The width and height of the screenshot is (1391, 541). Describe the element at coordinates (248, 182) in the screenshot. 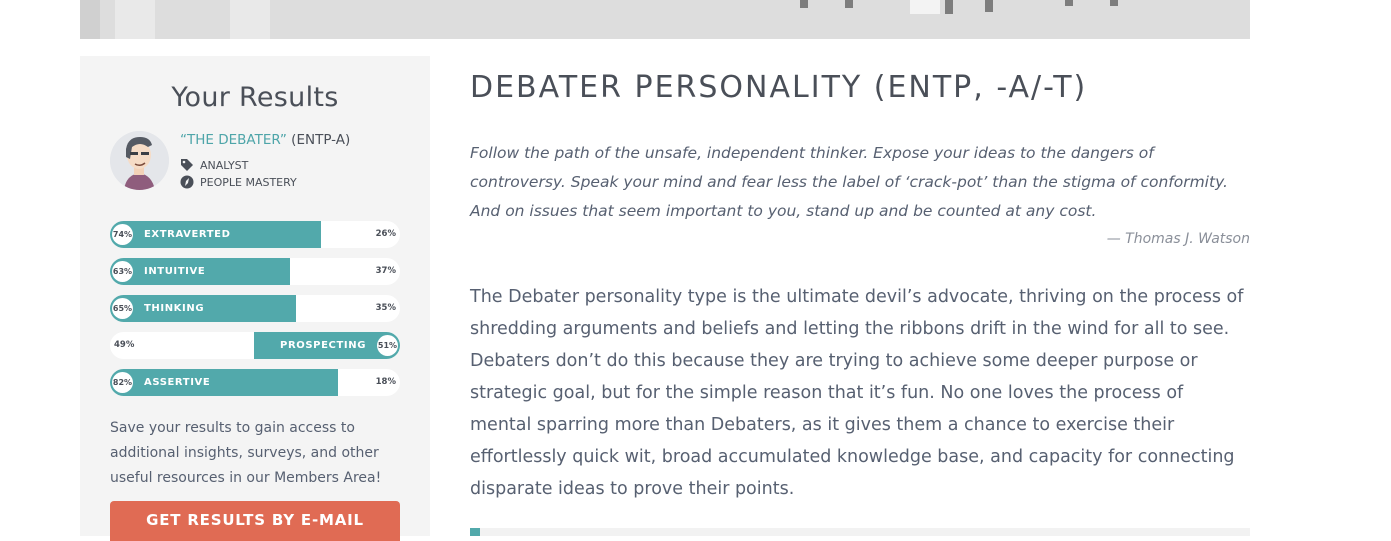

I see `trait-strategy-label: PEOPLE MASTERY` at that location.